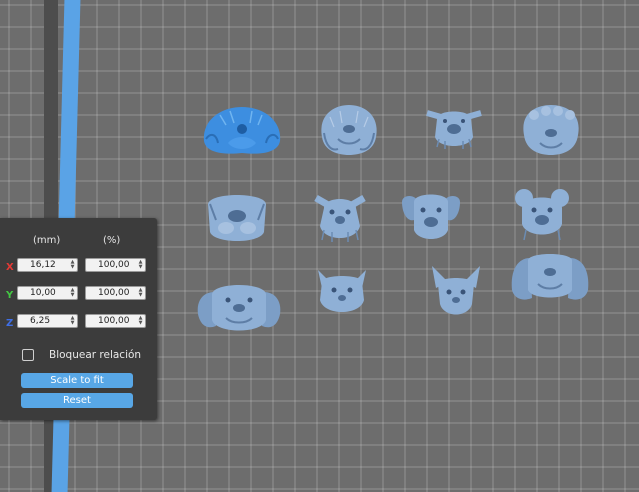 The image size is (639, 492). What do you see at coordinates (112, 240) in the screenshot?
I see `percent-column-header: (%)` at bounding box center [112, 240].